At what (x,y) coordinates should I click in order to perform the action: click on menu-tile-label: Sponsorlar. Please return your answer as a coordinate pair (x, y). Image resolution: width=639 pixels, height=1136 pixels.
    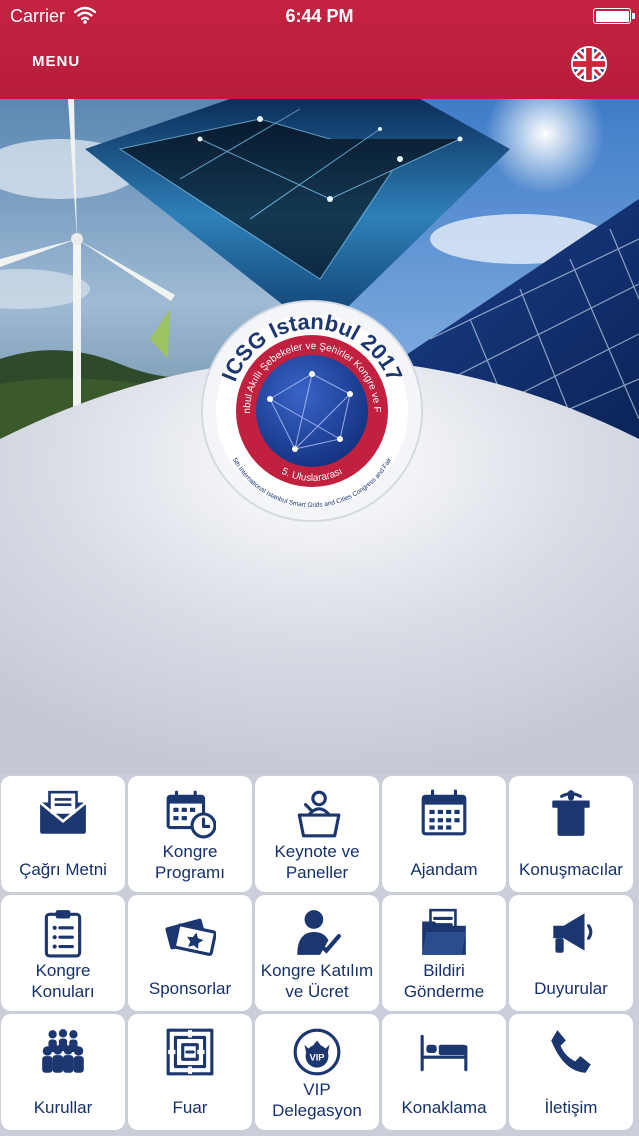
    Looking at the image, I should click on (190, 988).